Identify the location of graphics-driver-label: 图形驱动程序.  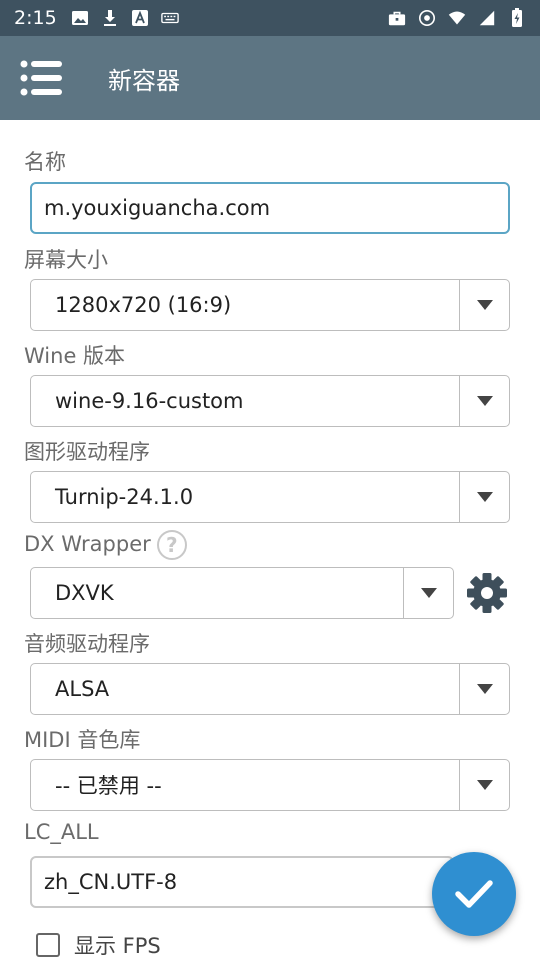
(87, 452).